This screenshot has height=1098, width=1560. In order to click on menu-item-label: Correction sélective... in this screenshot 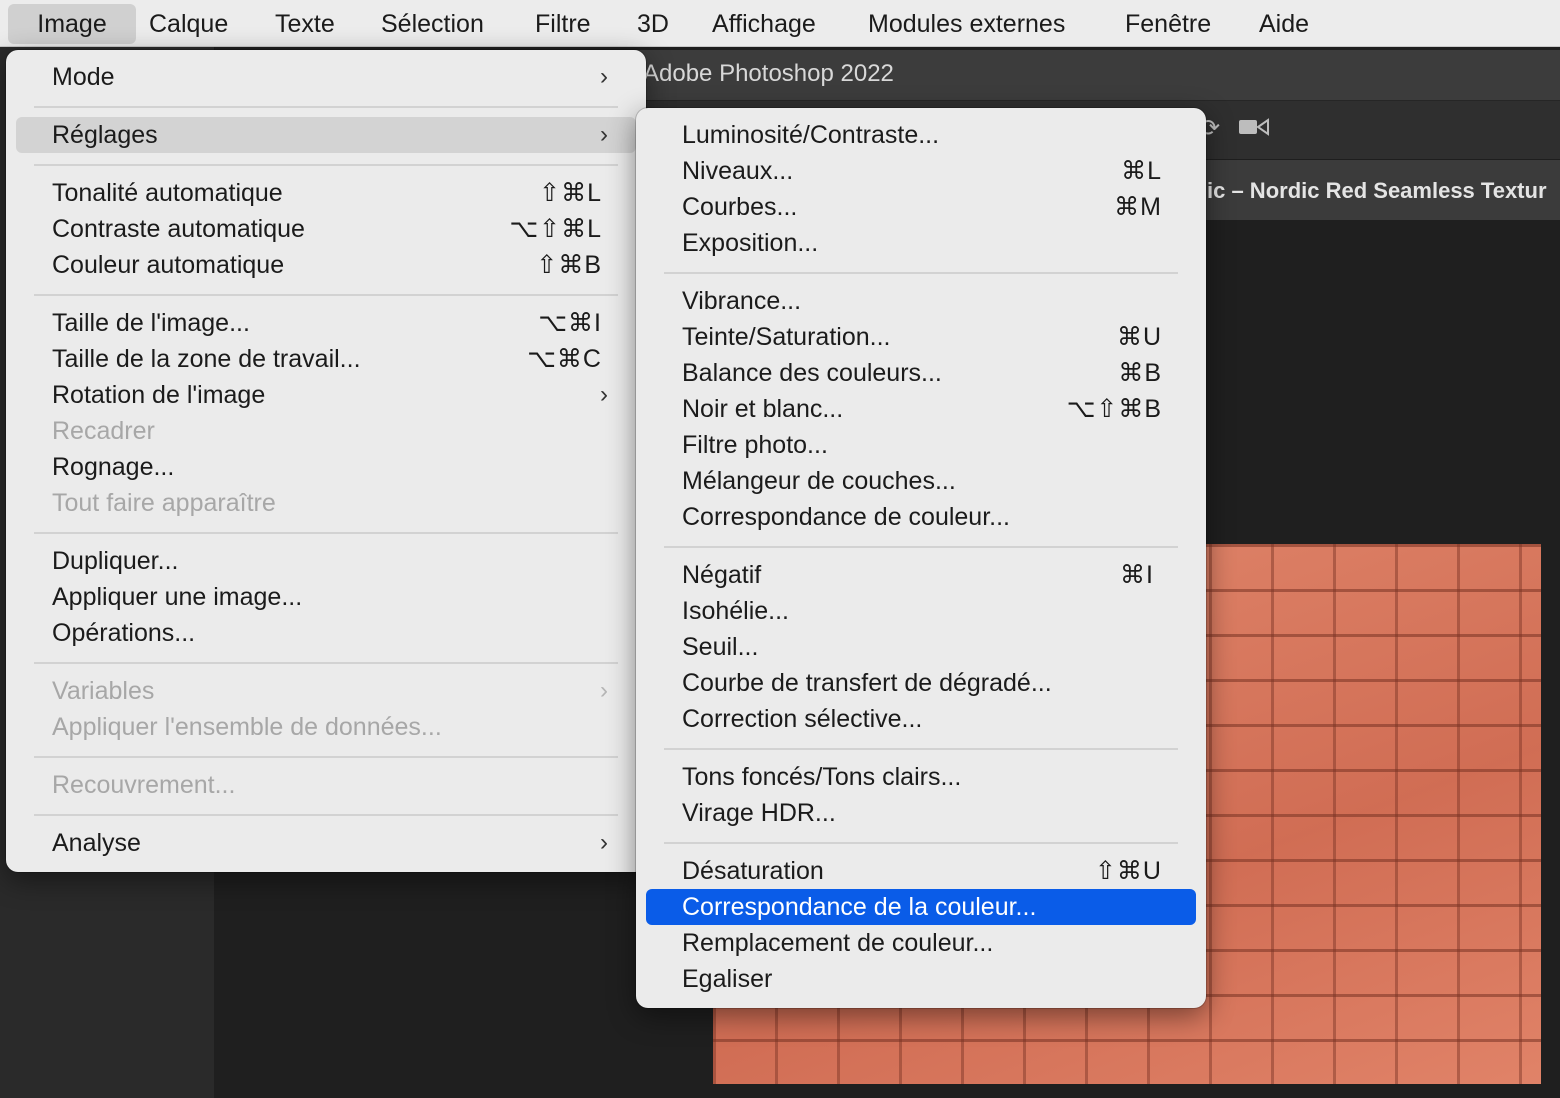, I will do `click(802, 719)`.